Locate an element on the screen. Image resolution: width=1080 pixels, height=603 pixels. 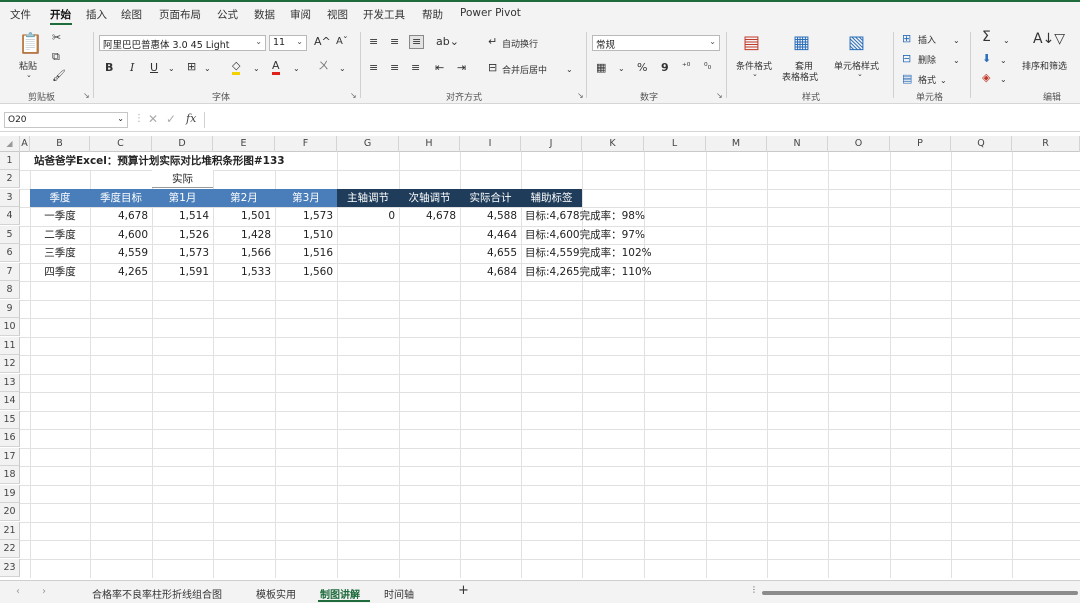
fill-dropdown-icon: ⌄ is located at coordinates (1003, 61).